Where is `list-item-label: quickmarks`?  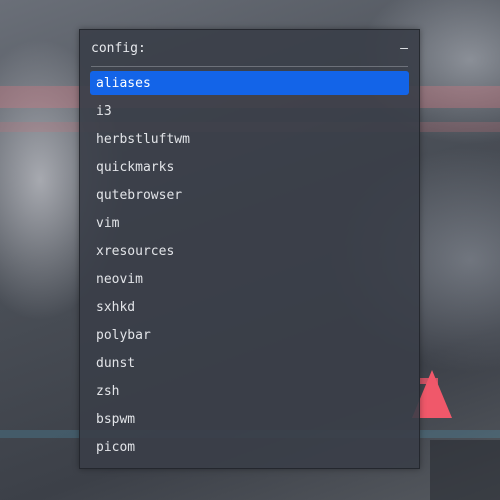
list-item-label: quickmarks is located at coordinates (135, 167).